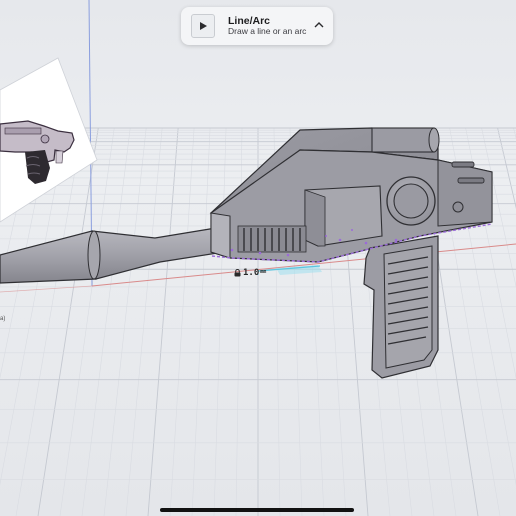 The width and height of the screenshot is (516, 516). What do you see at coordinates (319, 25) in the screenshot?
I see `chevron-up-icon` at bounding box center [319, 25].